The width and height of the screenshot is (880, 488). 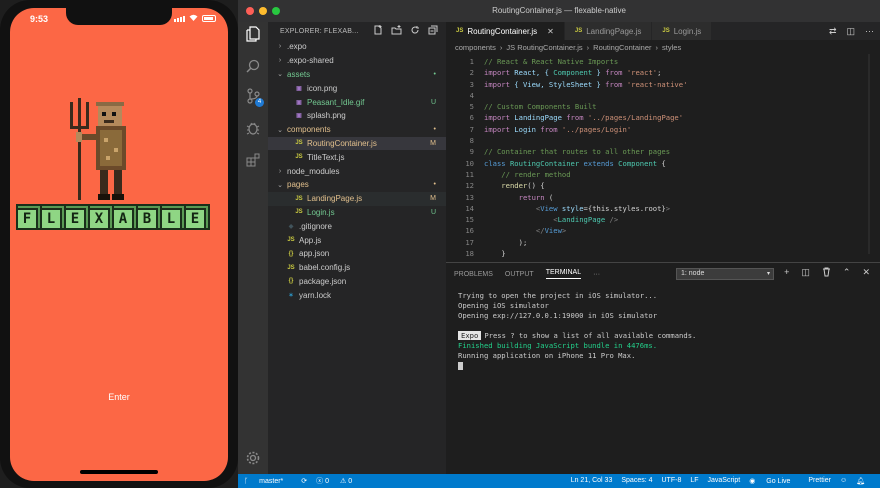 What do you see at coordinates (123, 219) in the screenshot?
I see `title-tile: A` at bounding box center [123, 219].